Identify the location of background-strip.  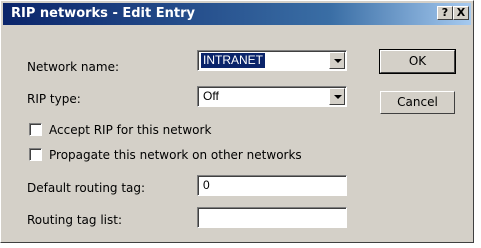
(477, 124).